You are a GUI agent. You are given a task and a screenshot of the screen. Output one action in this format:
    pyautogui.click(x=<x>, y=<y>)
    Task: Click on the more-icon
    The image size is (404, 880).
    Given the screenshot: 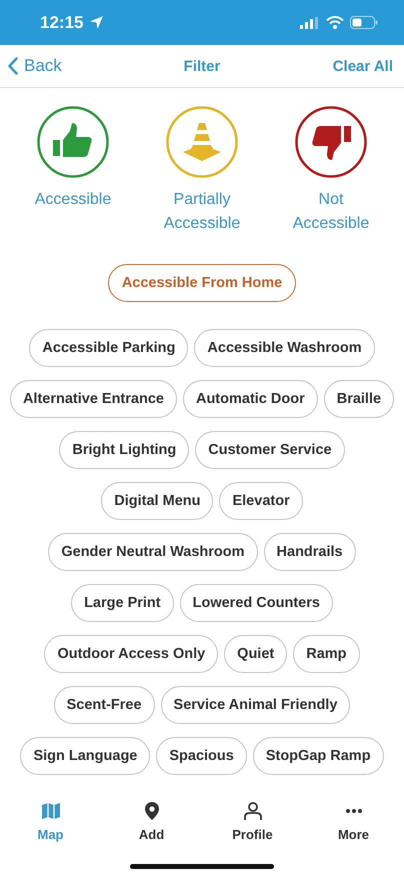 What is the action you would take?
    pyautogui.click(x=354, y=811)
    